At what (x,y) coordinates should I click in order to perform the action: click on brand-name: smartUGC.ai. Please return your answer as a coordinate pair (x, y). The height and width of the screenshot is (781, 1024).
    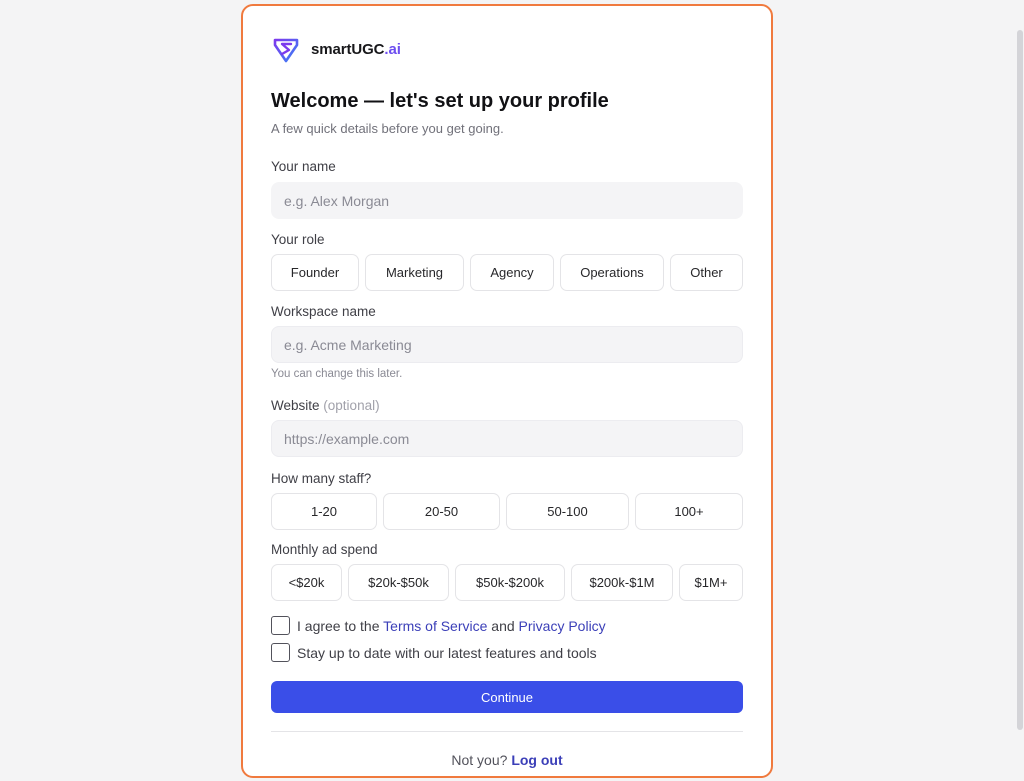
    Looking at the image, I should click on (356, 49).